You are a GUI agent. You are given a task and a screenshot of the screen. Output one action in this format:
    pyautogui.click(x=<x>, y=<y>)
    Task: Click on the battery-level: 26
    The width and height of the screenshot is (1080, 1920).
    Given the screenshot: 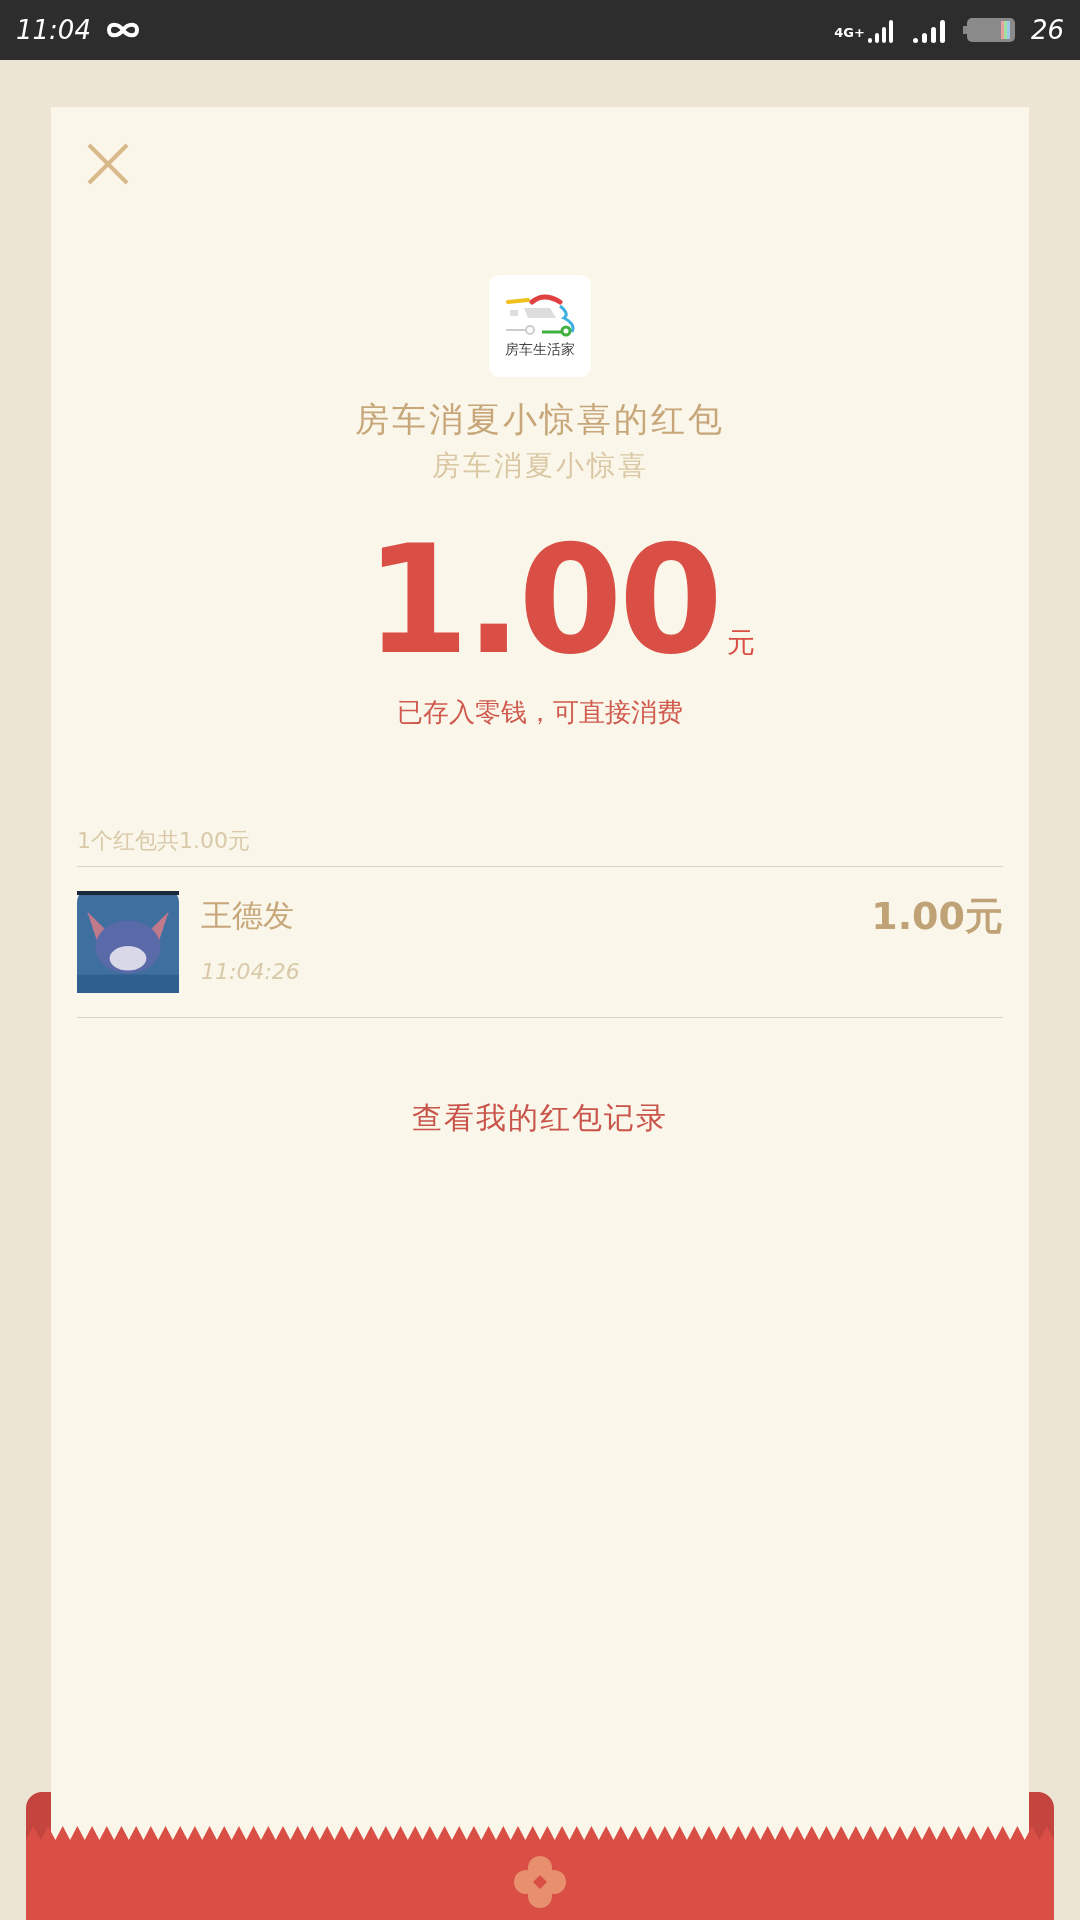 What is the action you would take?
    pyautogui.click(x=1047, y=30)
    